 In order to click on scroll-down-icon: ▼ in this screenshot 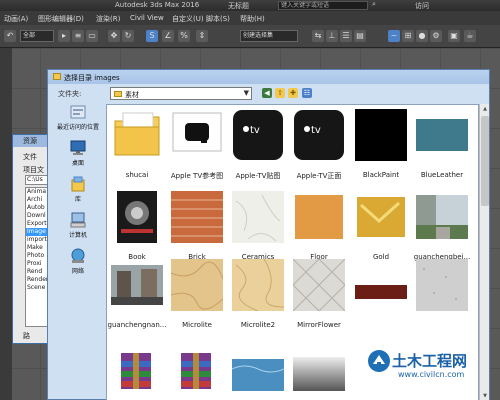, I will do `click(485, 396)`.